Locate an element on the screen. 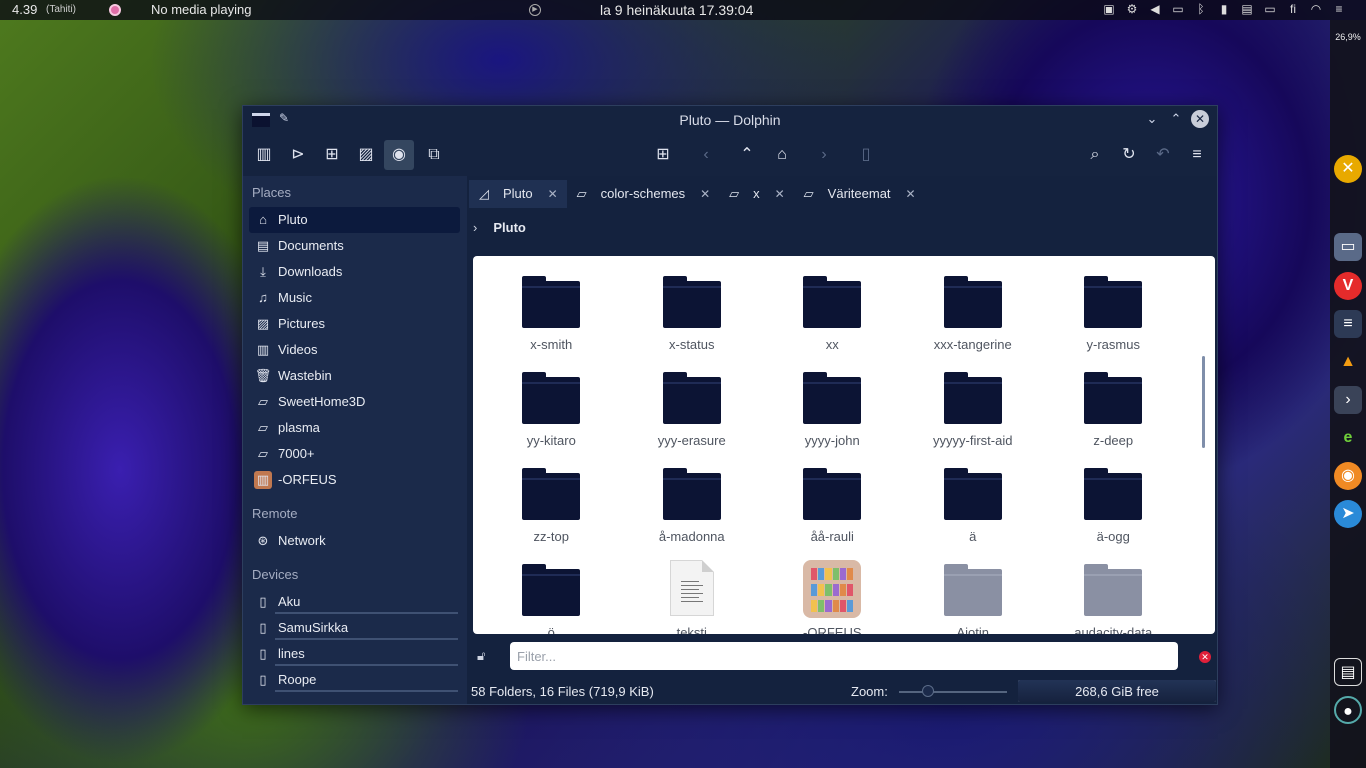 This screenshot has height=768, width=1366. file-item: ä-ogg is located at coordinates (1113, 516).